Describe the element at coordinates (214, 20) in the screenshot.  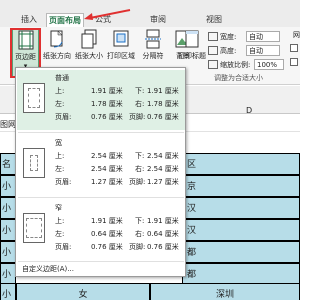
I see `tab-view: 视图` at that location.